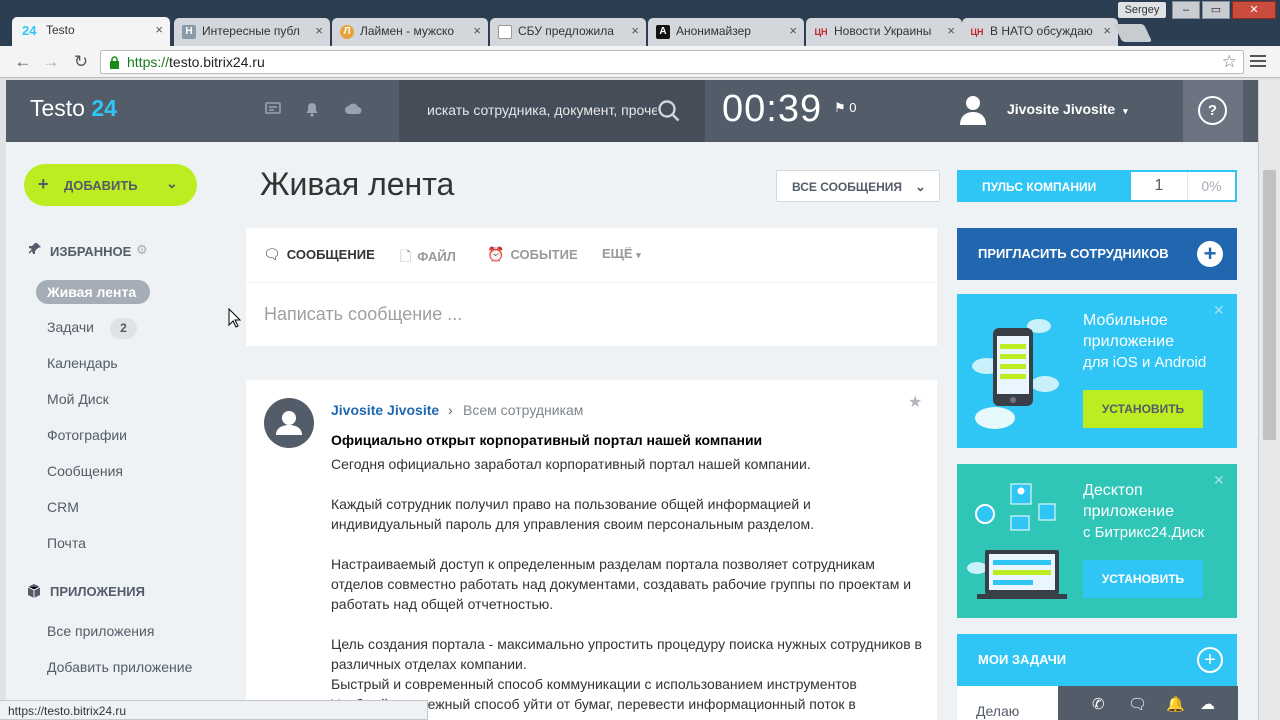 This screenshot has height=720, width=1280. I want to click on pulse-value: 1, so click(1159, 186).